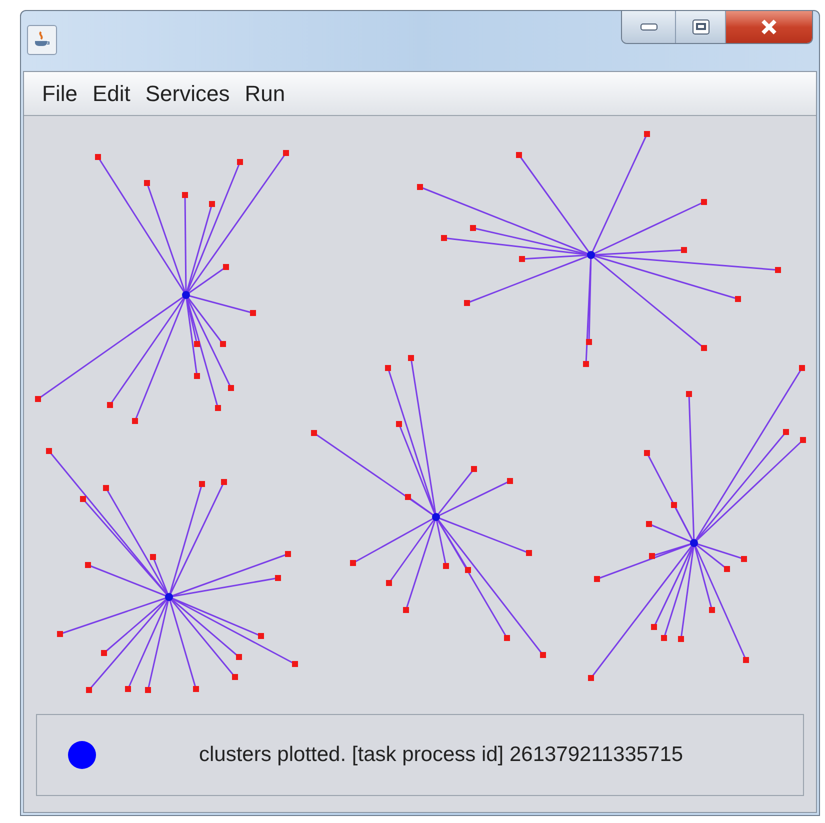  What do you see at coordinates (187, 93) in the screenshot?
I see `menu-item: Services` at bounding box center [187, 93].